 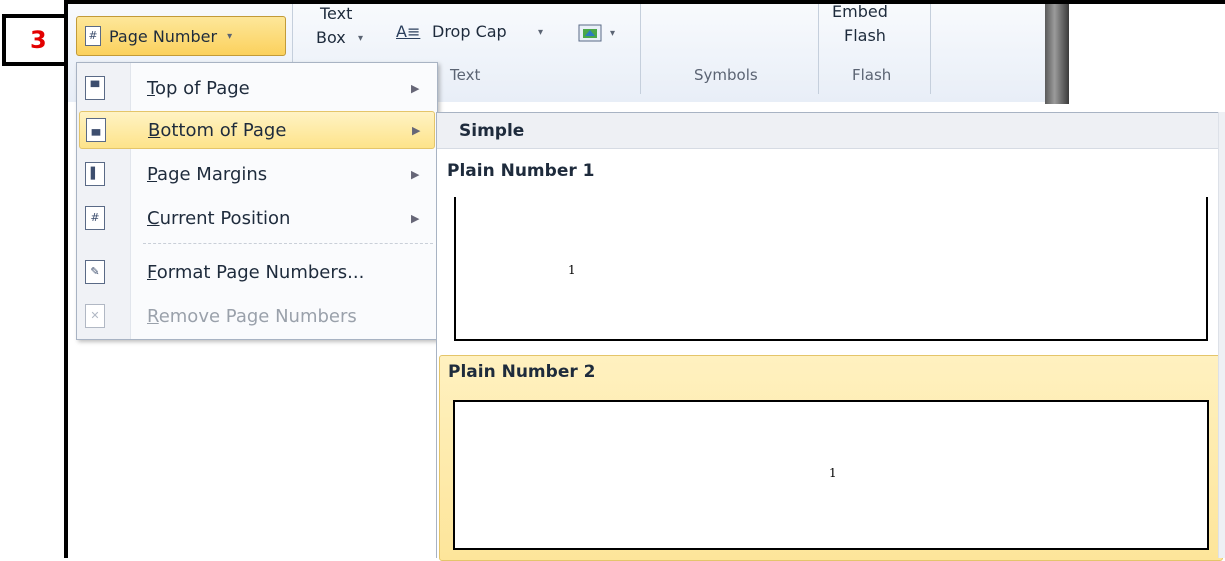 What do you see at coordinates (865, 35) in the screenshot?
I see `embed-flash-label-line2: Flash` at bounding box center [865, 35].